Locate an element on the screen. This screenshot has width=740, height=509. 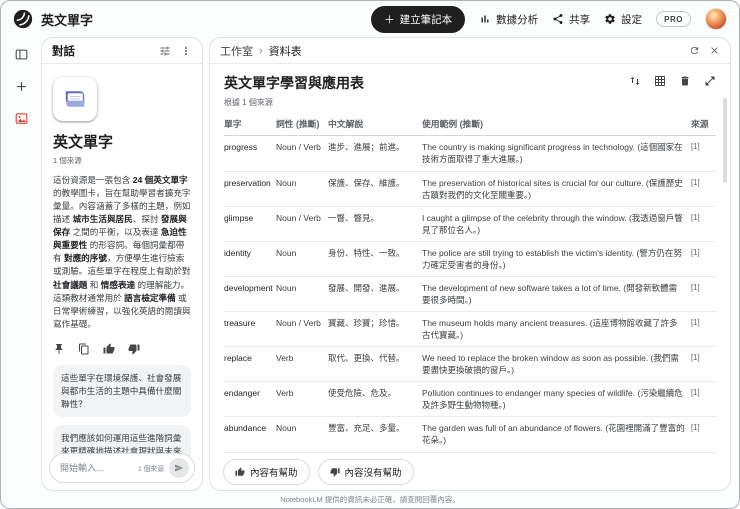
column-header: 使用範例 (推斷) is located at coordinates (556, 126).